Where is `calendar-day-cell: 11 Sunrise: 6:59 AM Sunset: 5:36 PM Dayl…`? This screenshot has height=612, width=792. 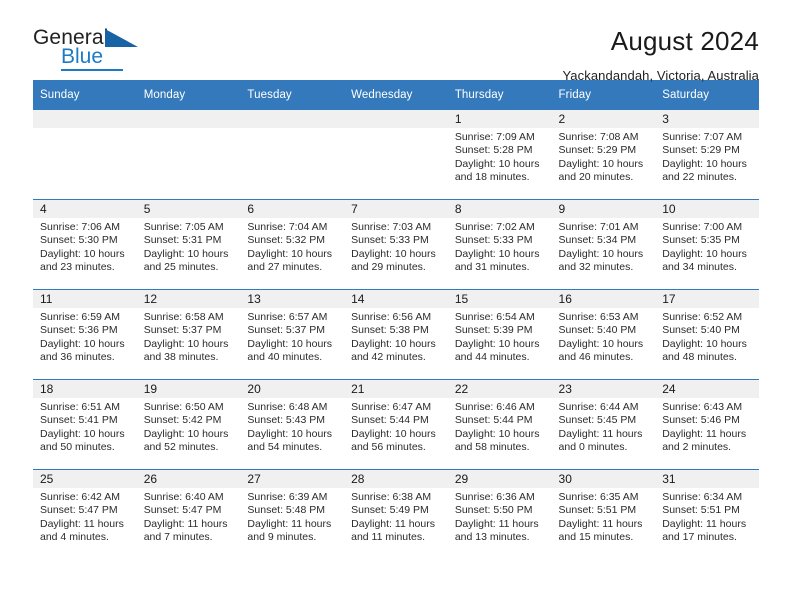
calendar-day-cell: 11 Sunrise: 6:59 AM Sunset: 5:36 PM Dayl… is located at coordinates (85, 334).